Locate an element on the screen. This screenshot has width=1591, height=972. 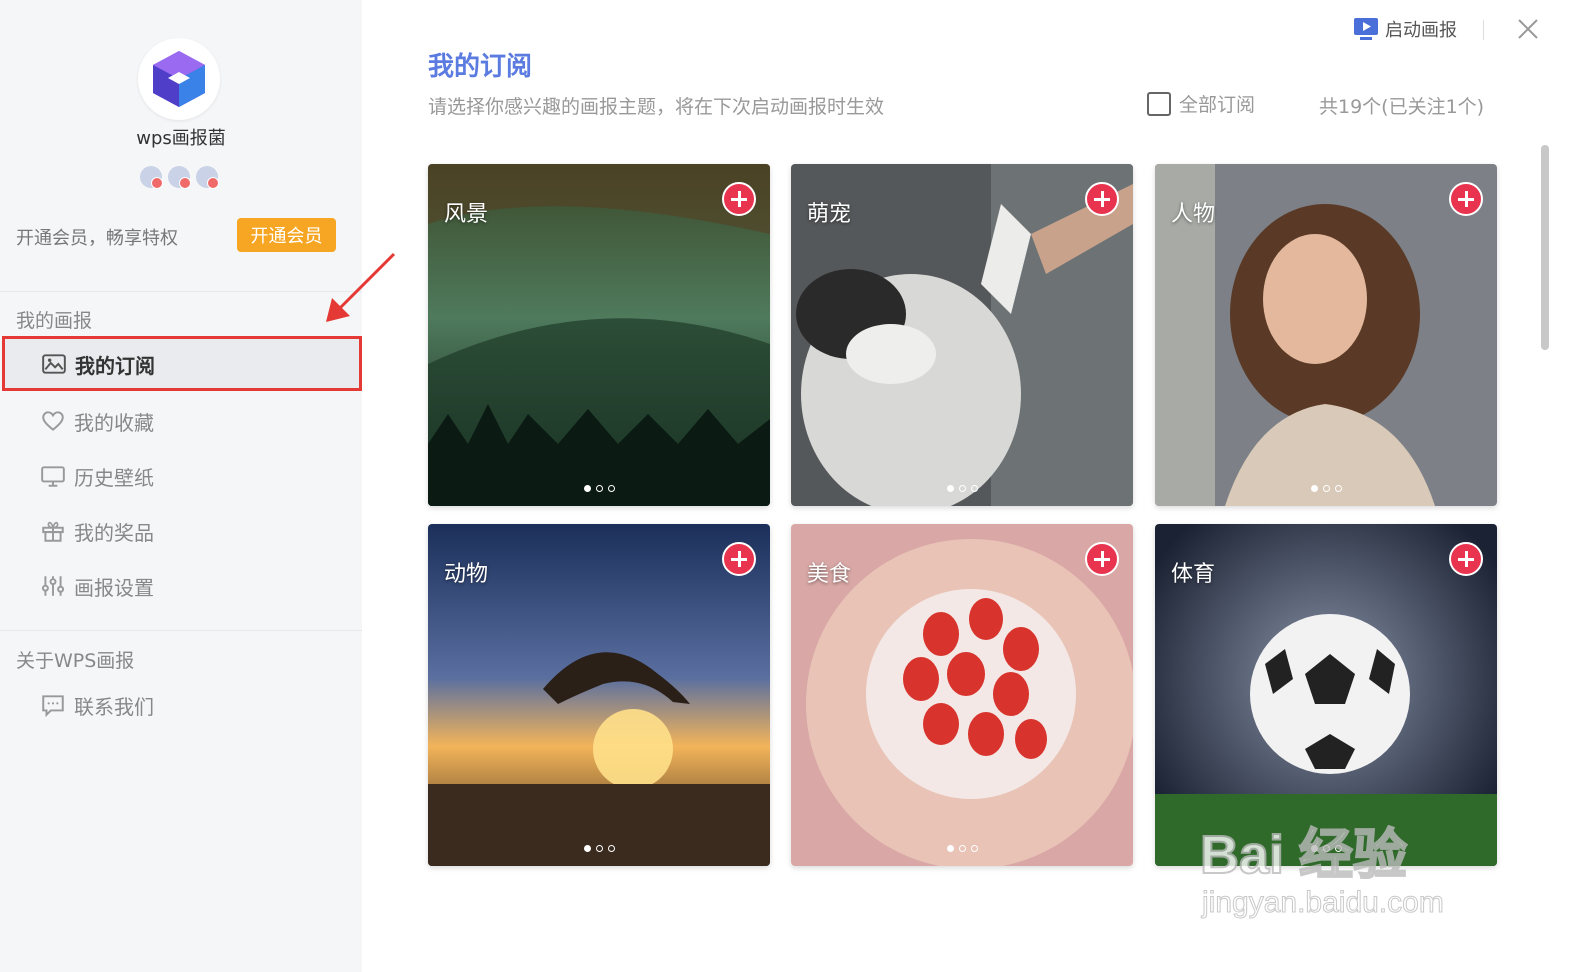
subscription-count: 共19个(已关注1个) is located at coordinates (1402, 107).